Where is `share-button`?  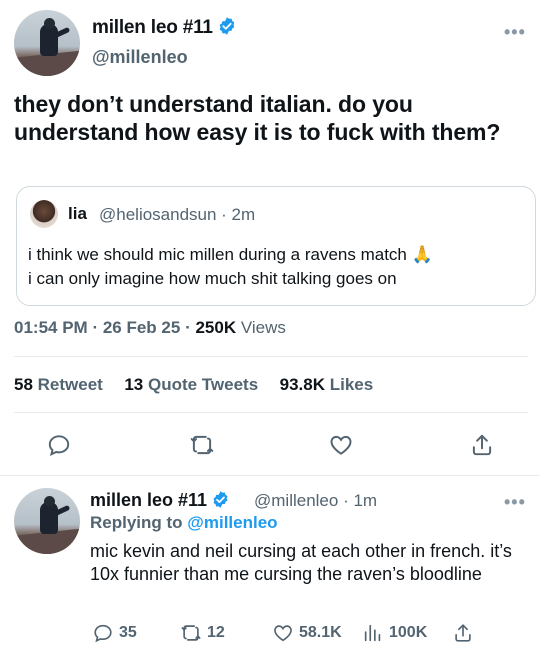 share-button is located at coordinates (482, 445).